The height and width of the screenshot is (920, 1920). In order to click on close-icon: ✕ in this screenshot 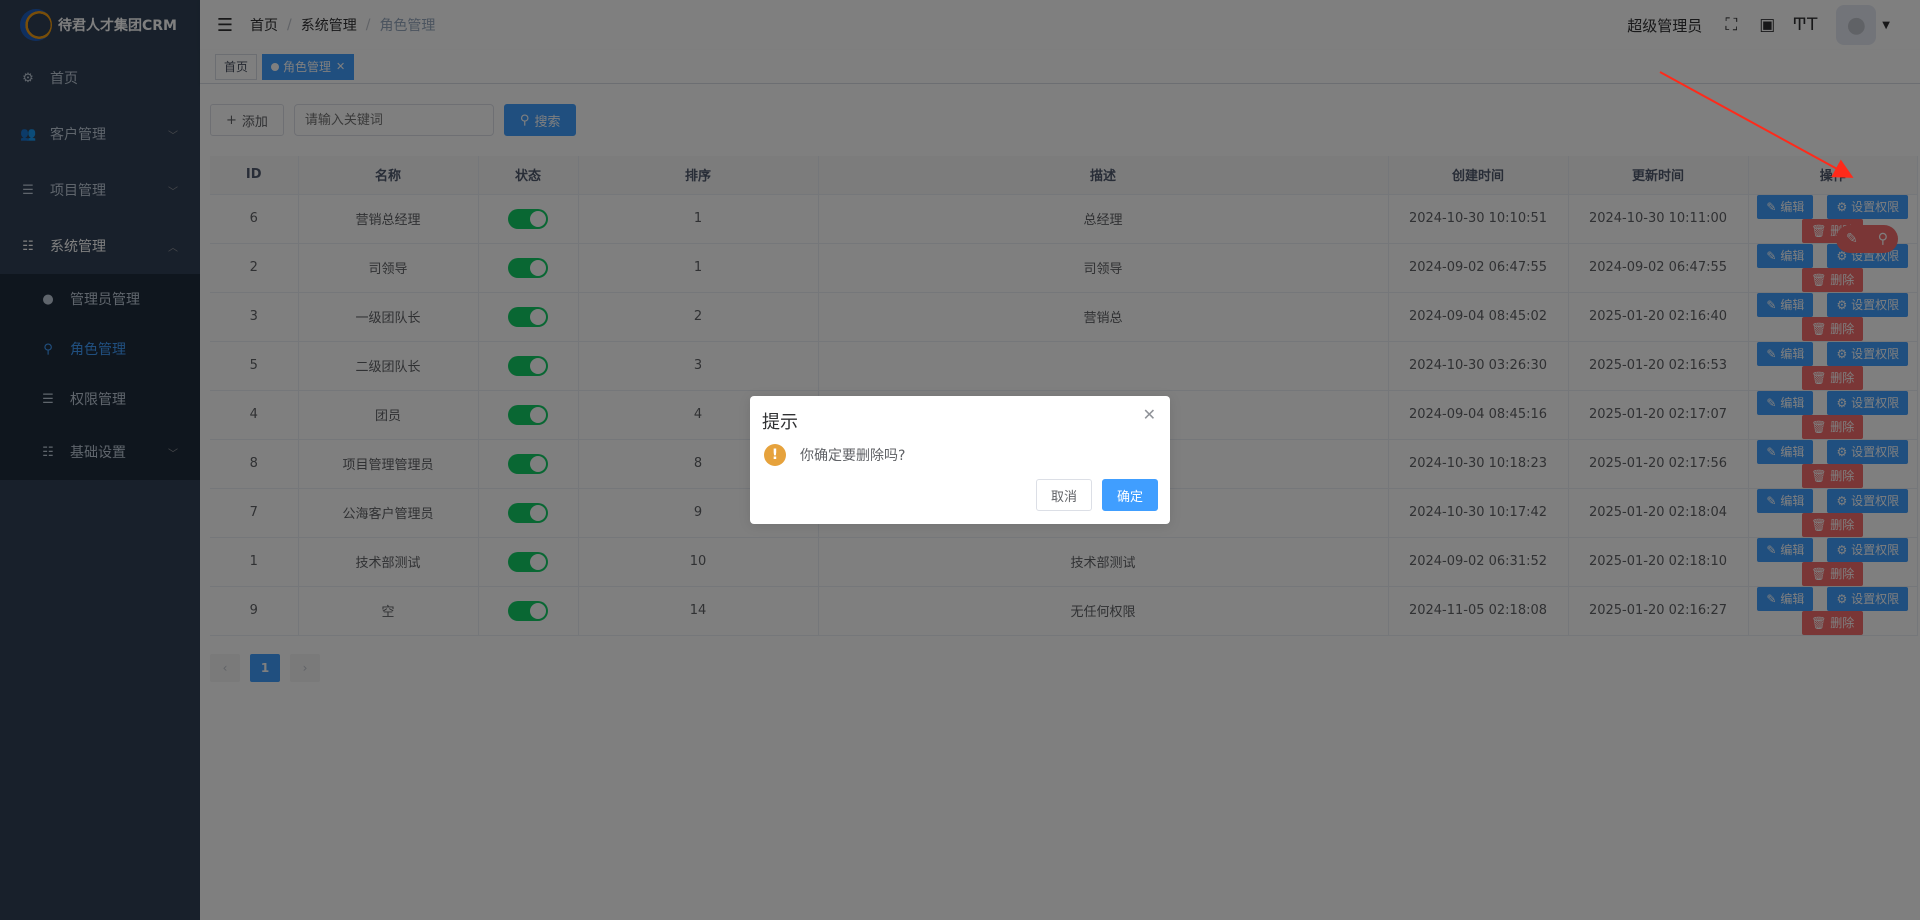, I will do `click(1149, 414)`.